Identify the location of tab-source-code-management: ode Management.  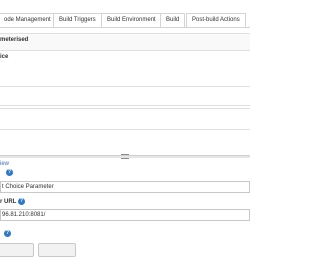
(28, 20).